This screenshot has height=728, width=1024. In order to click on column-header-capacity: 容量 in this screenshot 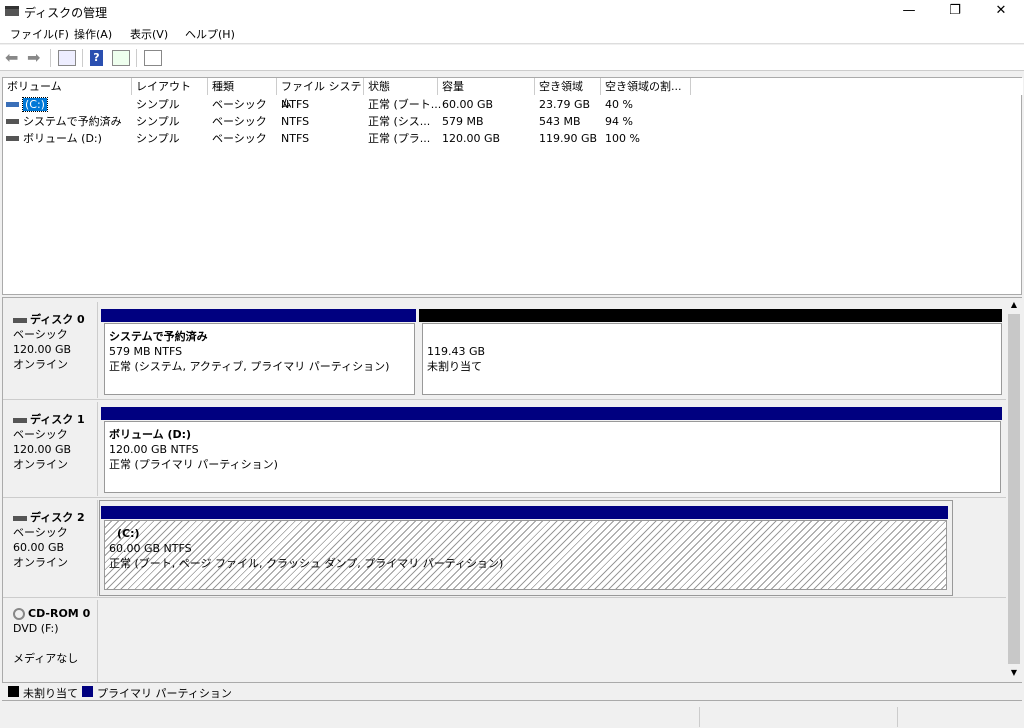, I will do `click(486, 86)`.